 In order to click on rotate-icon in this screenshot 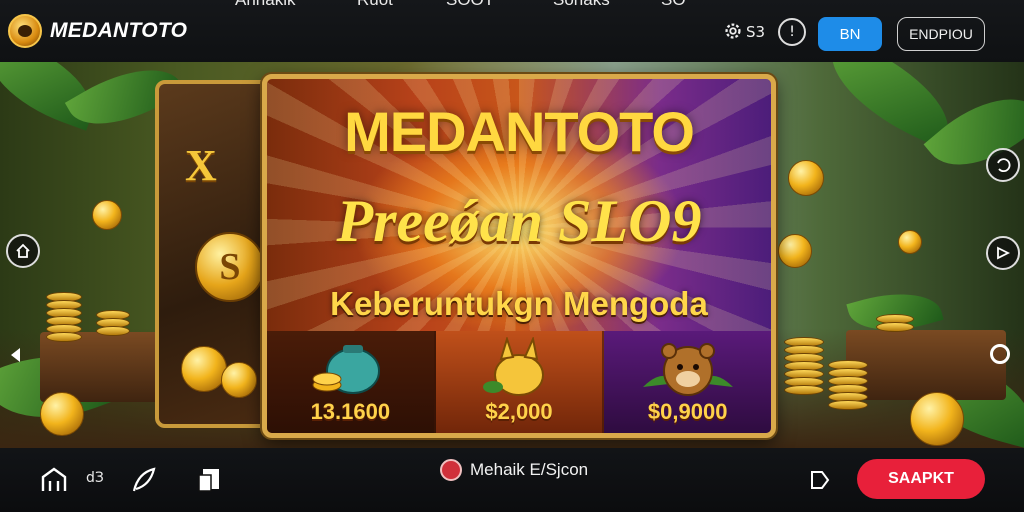, I will do `click(1004, 165)`.